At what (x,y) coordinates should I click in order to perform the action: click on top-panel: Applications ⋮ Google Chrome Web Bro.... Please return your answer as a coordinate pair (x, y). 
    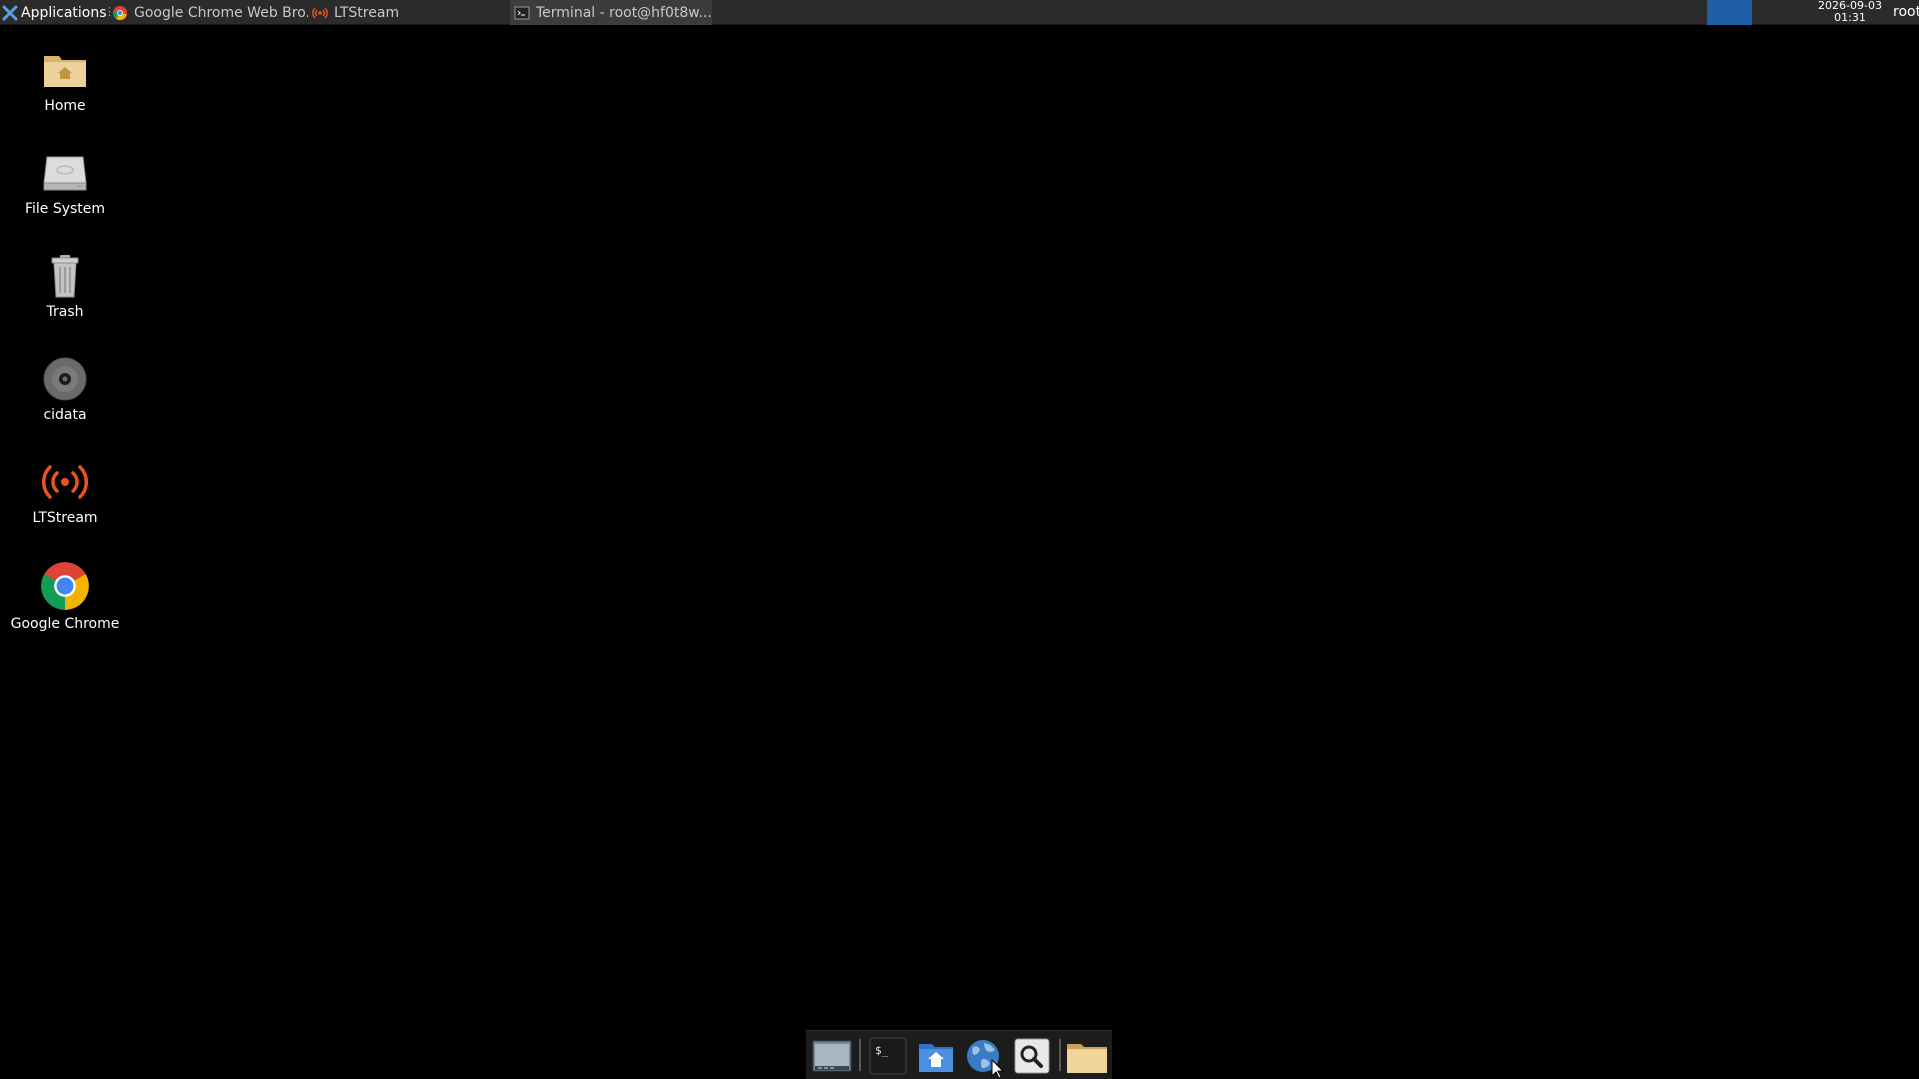
    Looking at the image, I should click on (959, 12).